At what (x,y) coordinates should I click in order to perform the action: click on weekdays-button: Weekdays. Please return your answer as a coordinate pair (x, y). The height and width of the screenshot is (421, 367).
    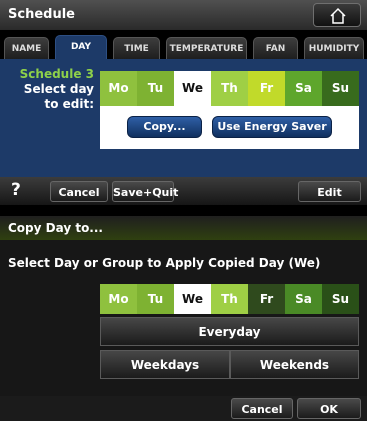
    Looking at the image, I should click on (165, 364).